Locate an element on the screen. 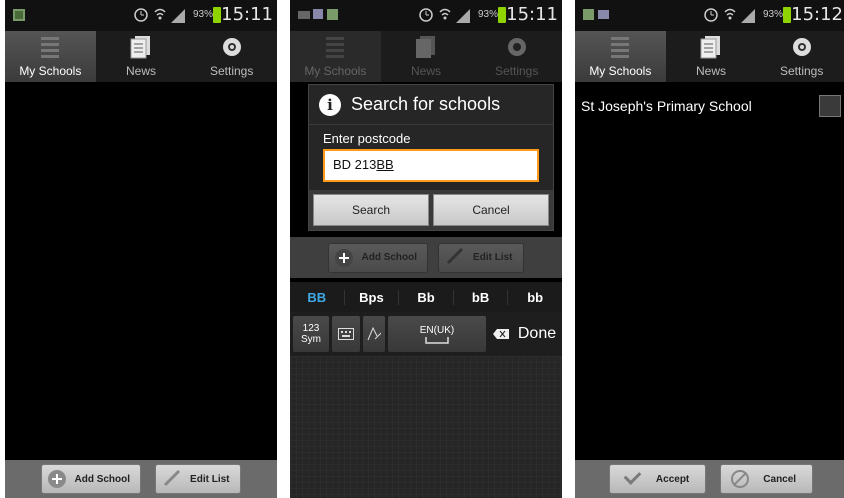  sym-key: 123 Sym is located at coordinates (311, 334).